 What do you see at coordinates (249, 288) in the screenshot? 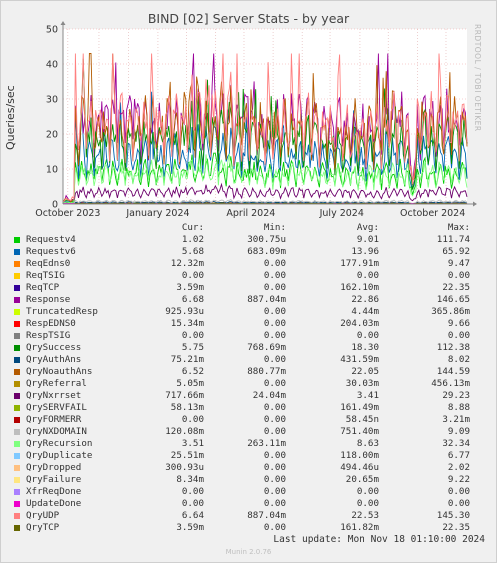
I see `legend-row: ReqTCP 3.59m 0.00 162.10m 22.35` at bounding box center [249, 288].